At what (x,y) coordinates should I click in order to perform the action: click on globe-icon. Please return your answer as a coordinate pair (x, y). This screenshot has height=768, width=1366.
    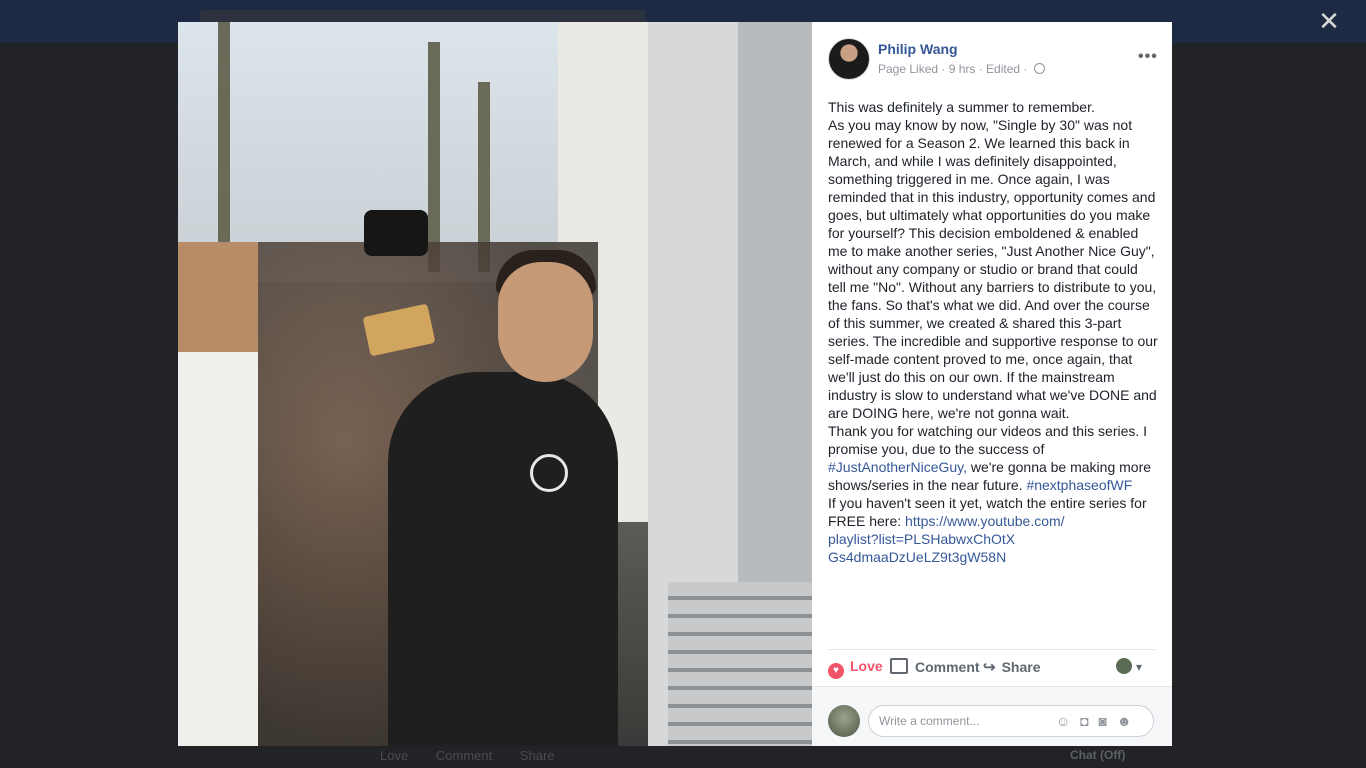
    Looking at the image, I should click on (1039, 68).